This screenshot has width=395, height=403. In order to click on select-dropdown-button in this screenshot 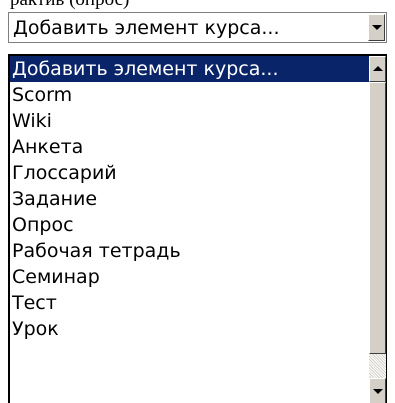, I will do `click(376, 27)`.